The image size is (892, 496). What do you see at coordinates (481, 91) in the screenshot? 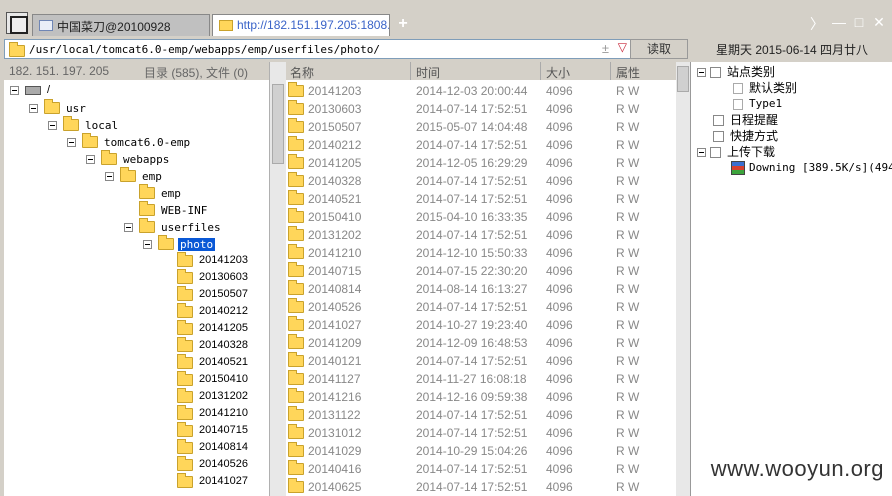
I see `table-row: 20141203 2014-12-03 20:00:44 4096 R W` at bounding box center [481, 91].